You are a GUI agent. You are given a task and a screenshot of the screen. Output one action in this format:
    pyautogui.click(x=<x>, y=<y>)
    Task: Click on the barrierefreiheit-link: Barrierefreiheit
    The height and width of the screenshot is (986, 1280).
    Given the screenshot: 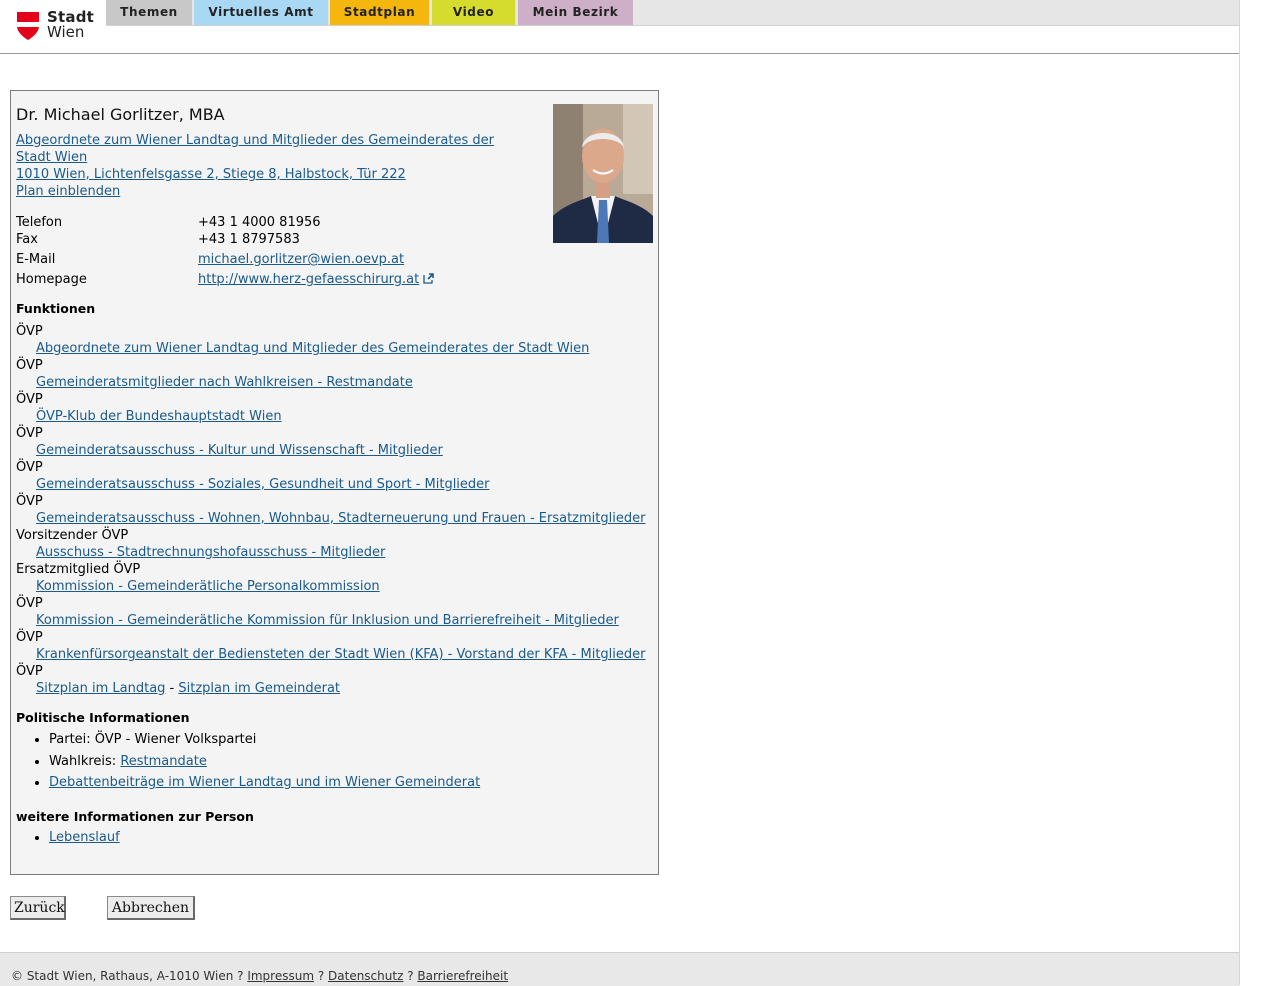 What is the action you would take?
    pyautogui.click(x=462, y=976)
    